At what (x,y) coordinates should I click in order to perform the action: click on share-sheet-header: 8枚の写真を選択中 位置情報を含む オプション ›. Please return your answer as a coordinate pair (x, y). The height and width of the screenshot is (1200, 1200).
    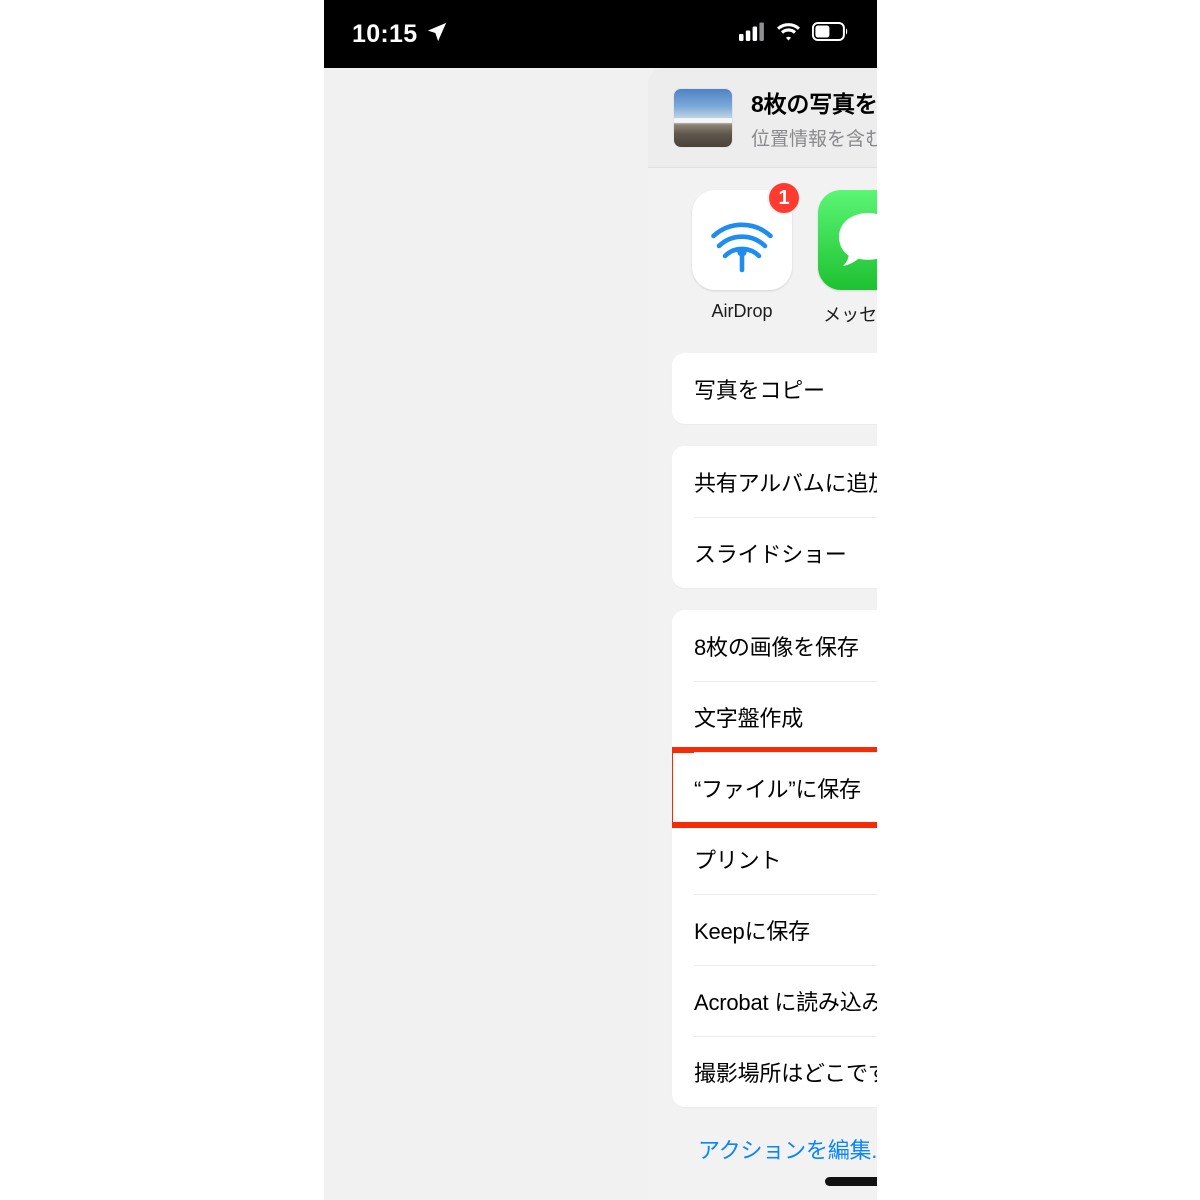
    Looking at the image, I should click on (762, 118).